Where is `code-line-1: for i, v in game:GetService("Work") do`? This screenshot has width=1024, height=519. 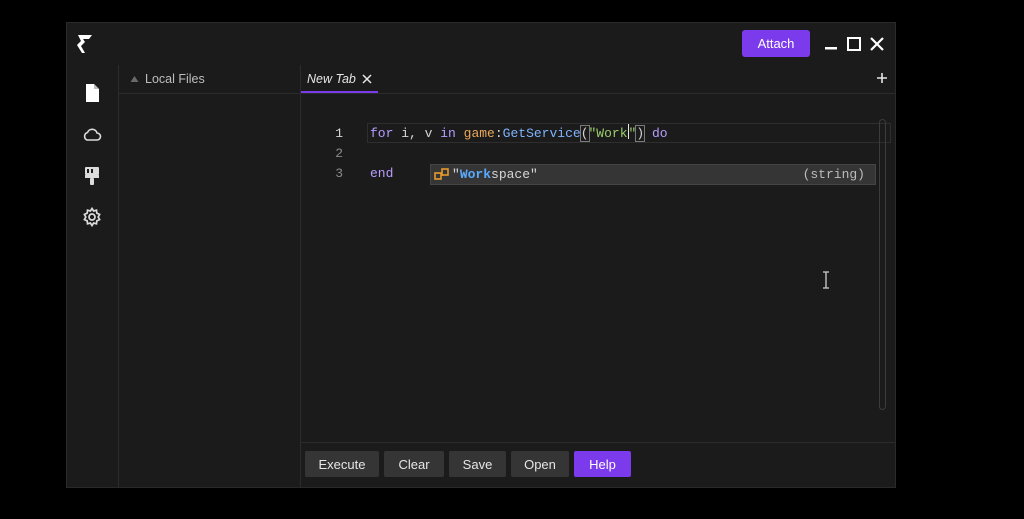
code-line-1: for i, v in game:GetService("Work") do is located at coordinates (519, 134).